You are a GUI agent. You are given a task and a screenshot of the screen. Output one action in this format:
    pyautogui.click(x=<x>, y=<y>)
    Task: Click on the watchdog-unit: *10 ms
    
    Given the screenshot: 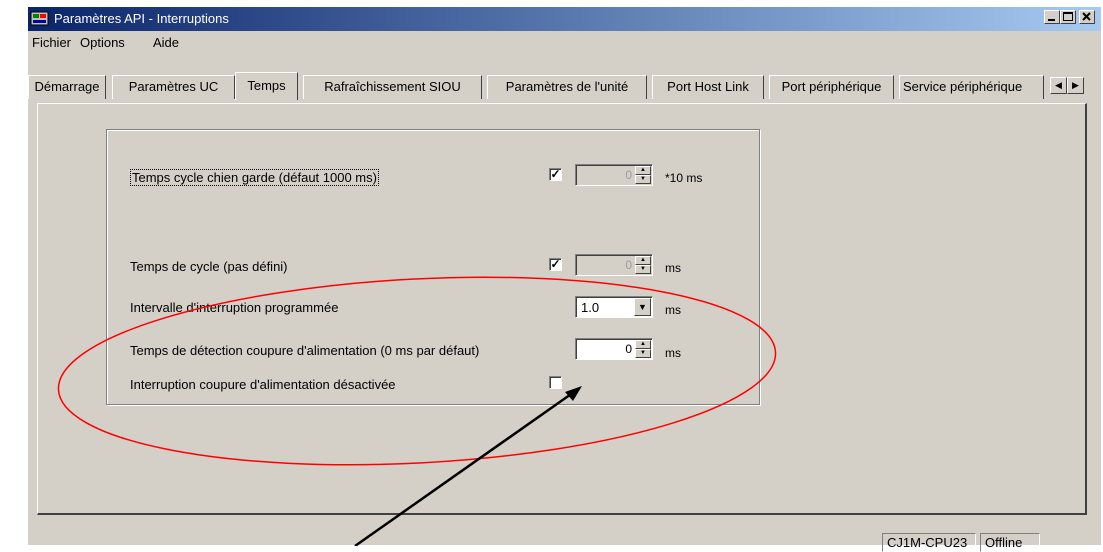 What is the action you would take?
    pyautogui.click(x=684, y=178)
    